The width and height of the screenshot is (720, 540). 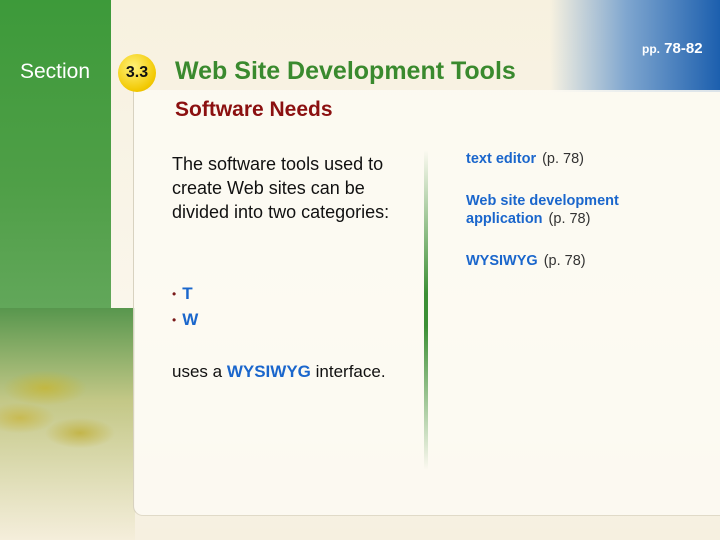 I want to click on bullet-text: T, so click(x=187, y=293).